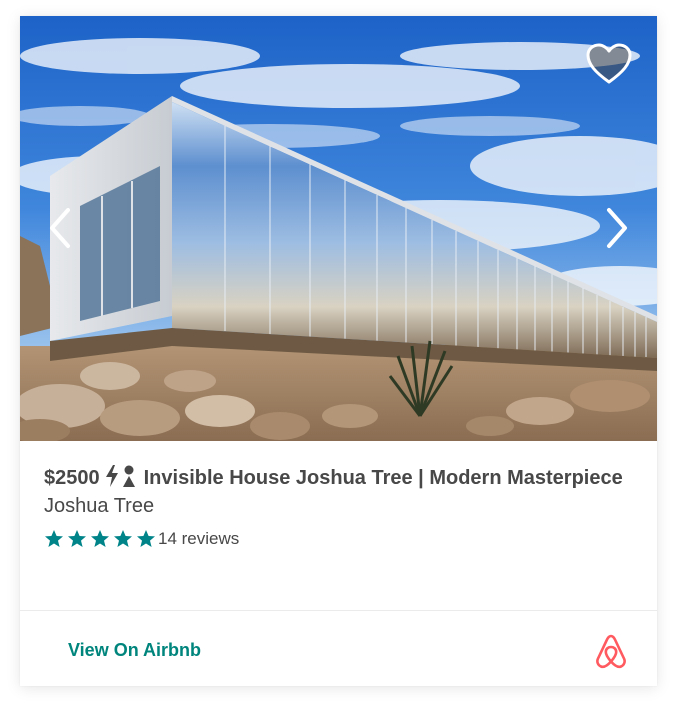 This screenshot has height=712, width=681. I want to click on chevron-right-icon, so click(616, 228).